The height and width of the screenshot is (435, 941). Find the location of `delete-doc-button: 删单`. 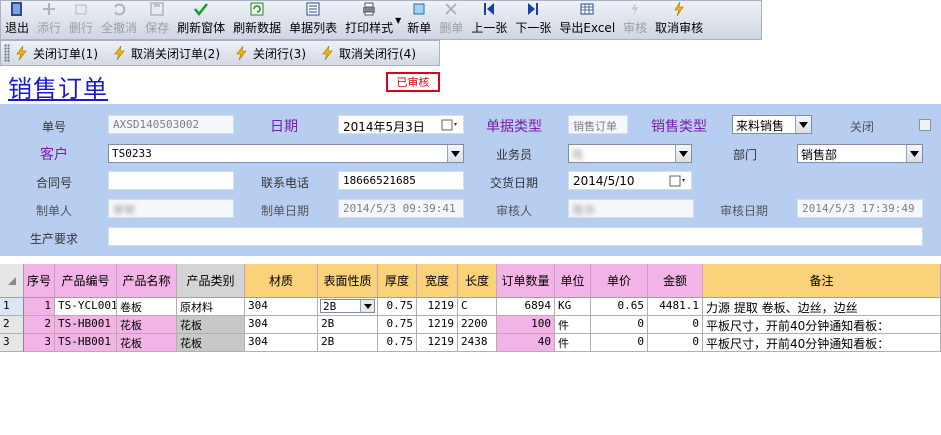

delete-doc-button: 删单 is located at coordinates (451, 20).